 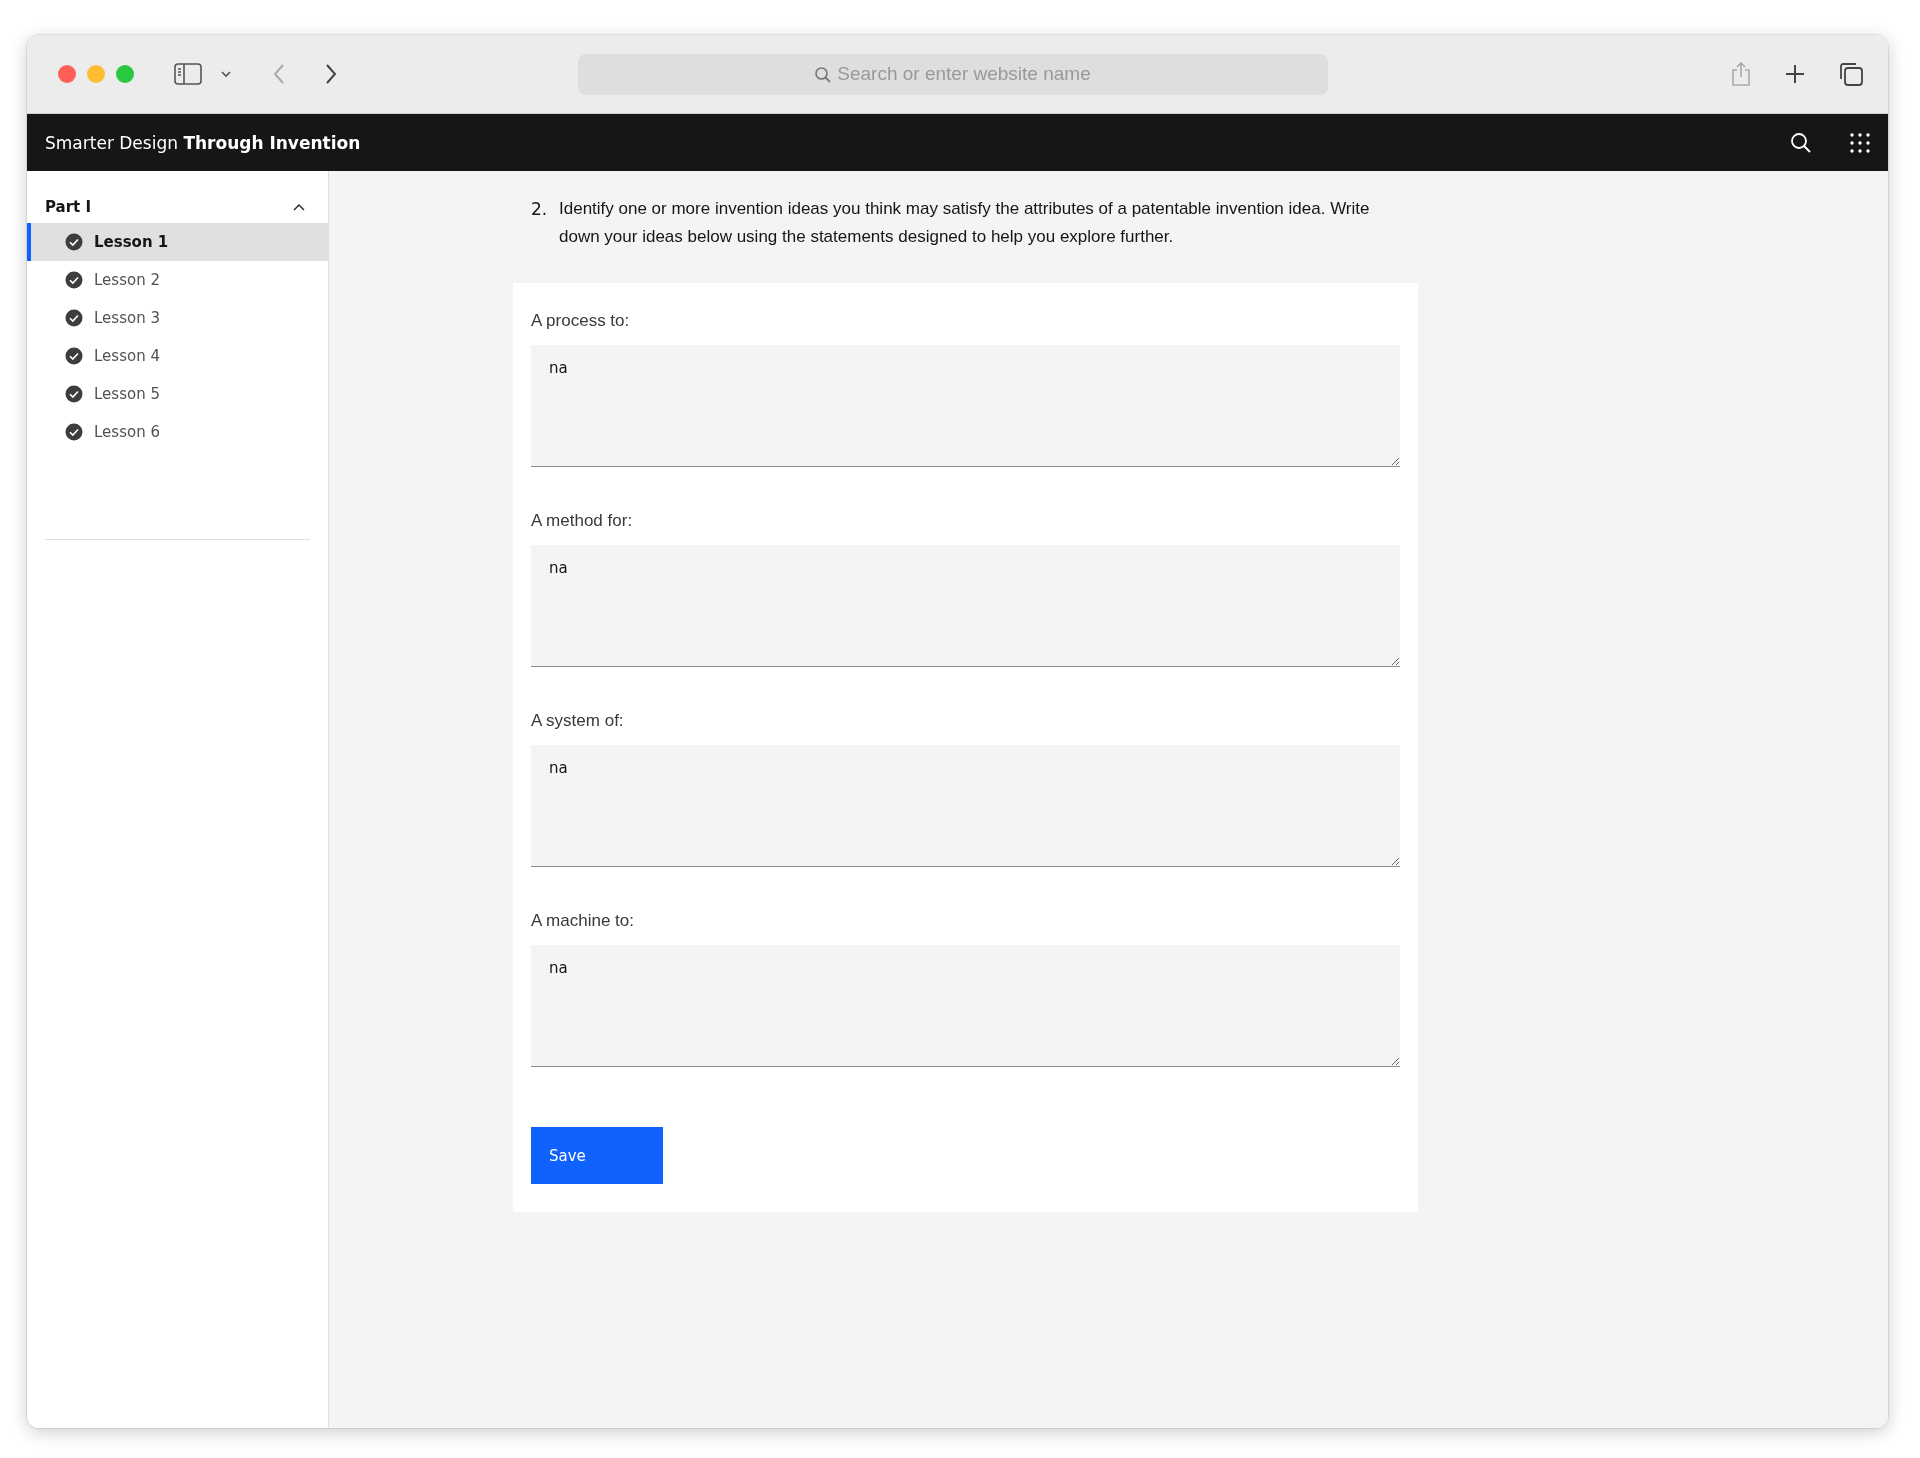 I want to click on tabs-icon, so click(x=1851, y=74).